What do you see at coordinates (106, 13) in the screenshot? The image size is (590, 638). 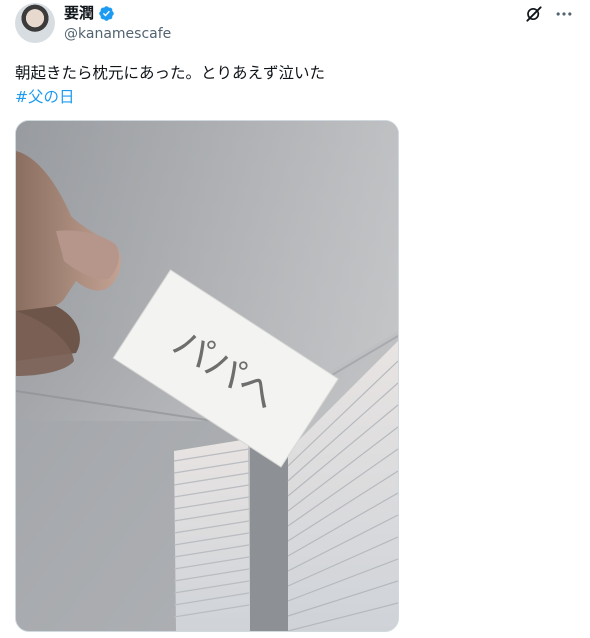 I see `verified-badge-icon` at bounding box center [106, 13].